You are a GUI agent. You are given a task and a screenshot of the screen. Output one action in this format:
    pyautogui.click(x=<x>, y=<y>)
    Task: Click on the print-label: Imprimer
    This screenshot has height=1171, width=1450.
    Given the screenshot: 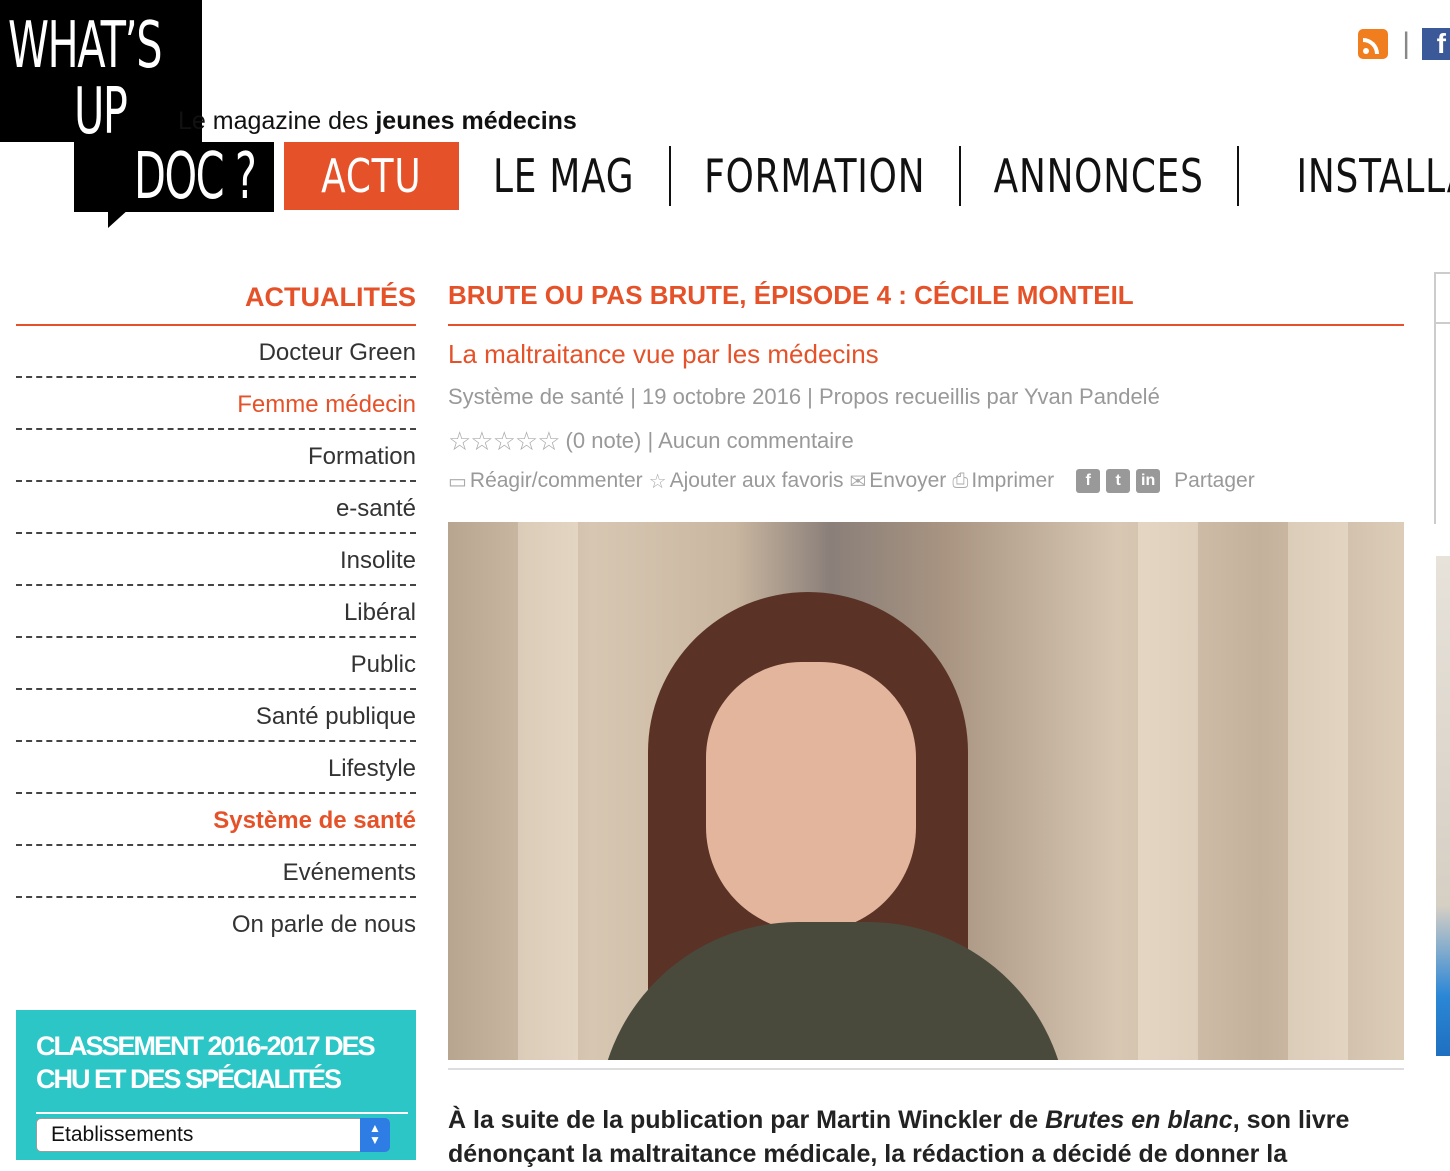 What is the action you would take?
    pyautogui.click(x=1013, y=480)
    